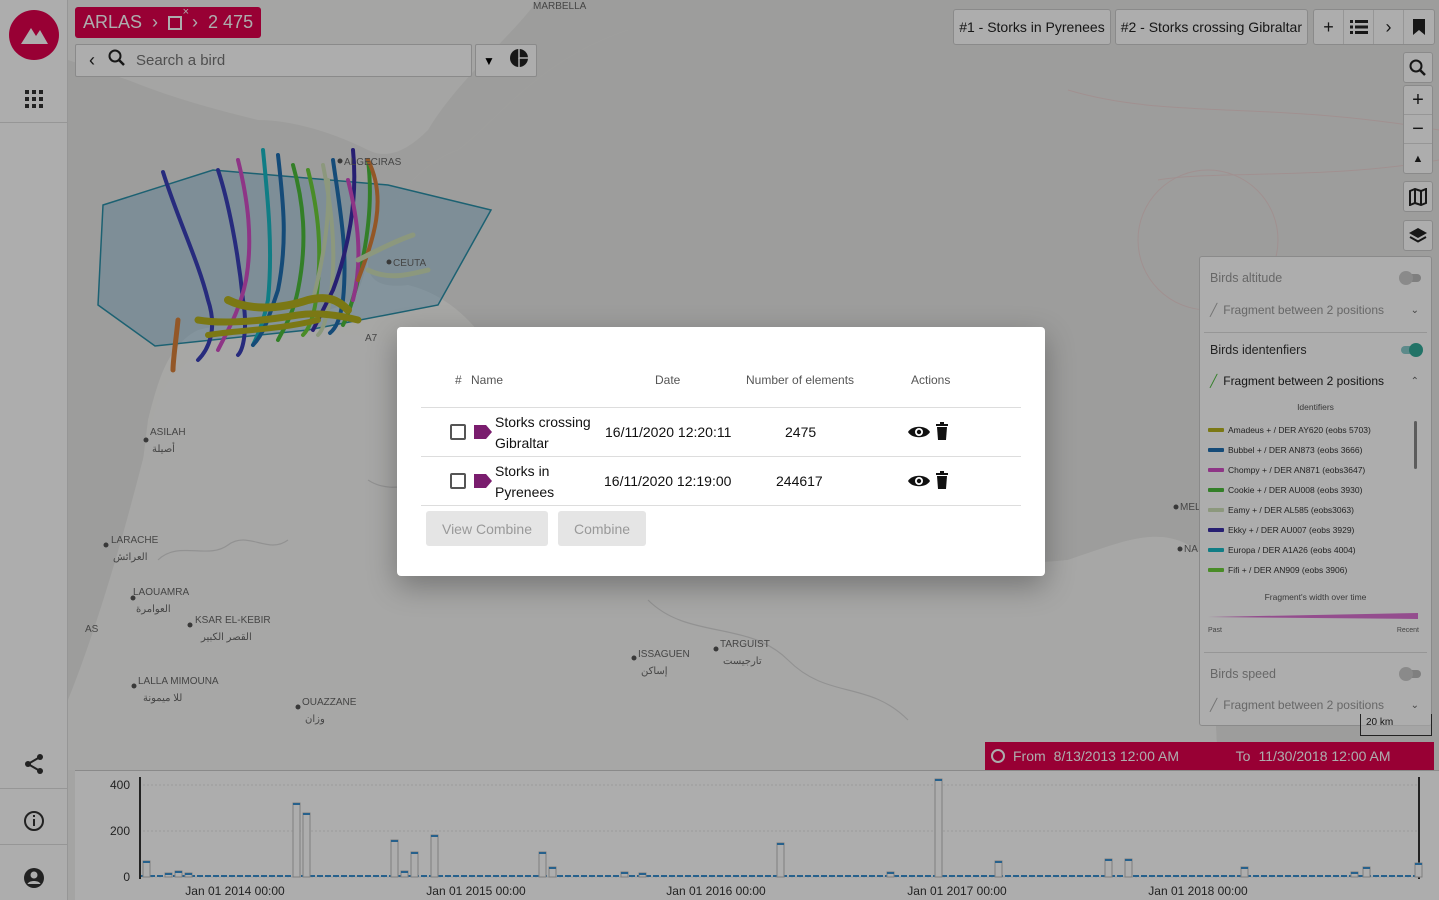 The height and width of the screenshot is (900, 1439). What do you see at coordinates (522, 443) in the screenshot?
I see `row-name-line2: Gibraltar` at bounding box center [522, 443].